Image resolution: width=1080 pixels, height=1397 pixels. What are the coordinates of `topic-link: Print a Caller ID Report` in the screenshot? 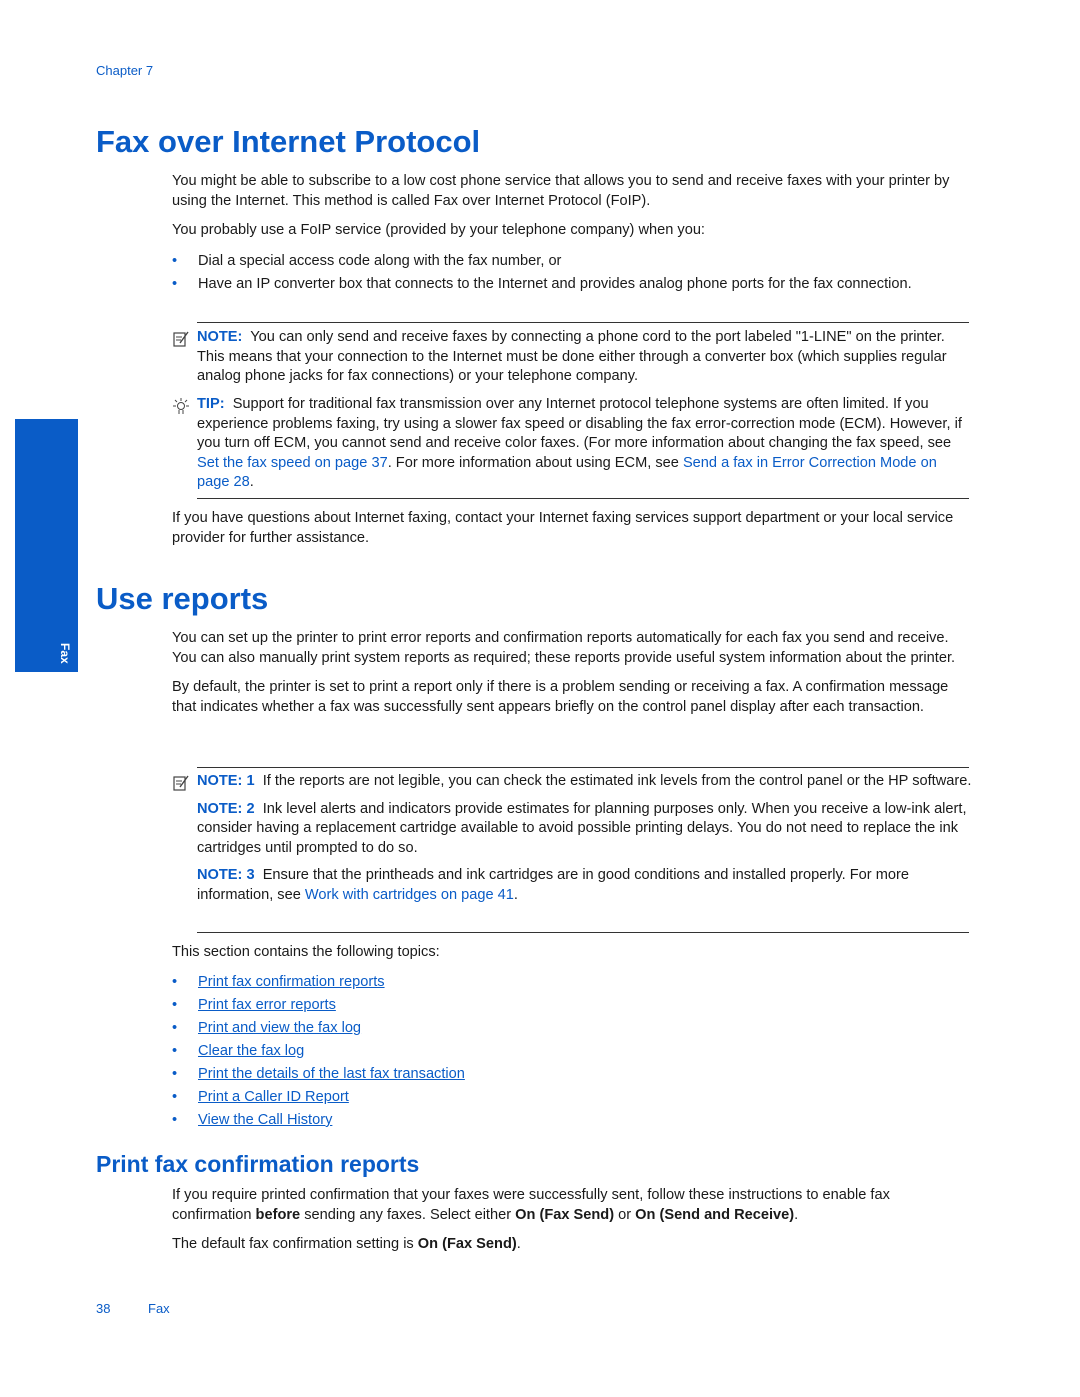 It's located at (273, 1097).